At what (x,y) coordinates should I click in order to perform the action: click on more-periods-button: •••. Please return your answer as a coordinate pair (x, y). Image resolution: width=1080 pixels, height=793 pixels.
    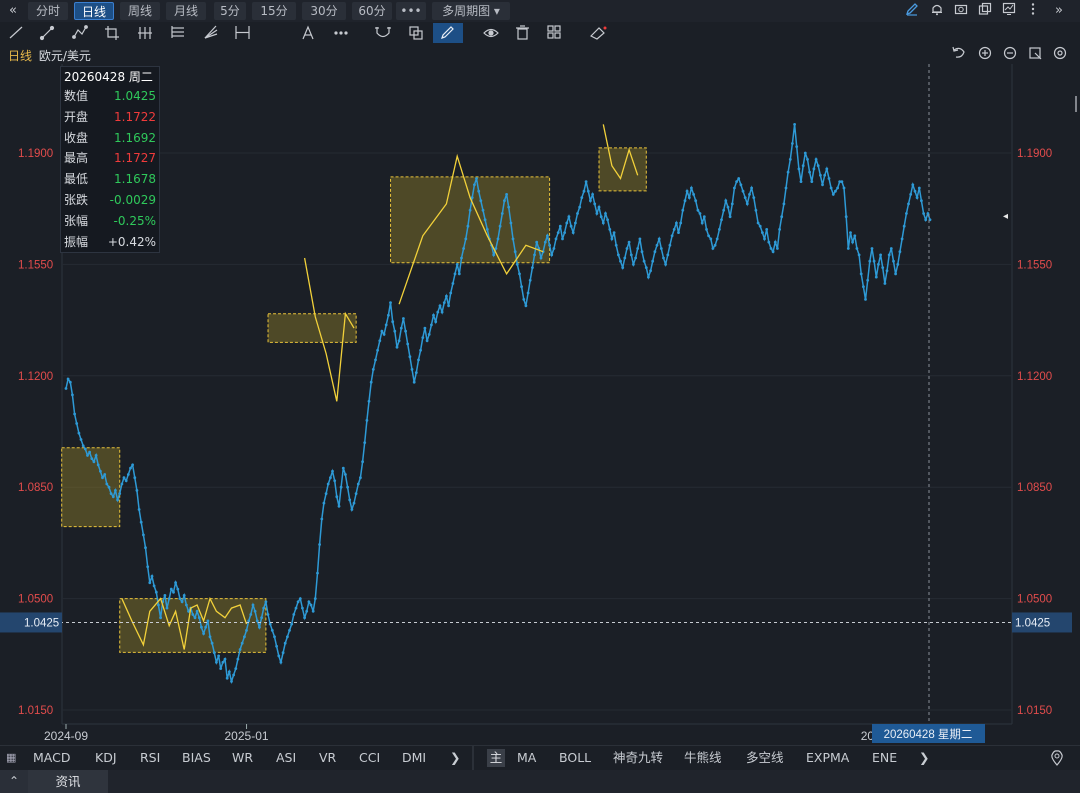
    Looking at the image, I should click on (411, 11).